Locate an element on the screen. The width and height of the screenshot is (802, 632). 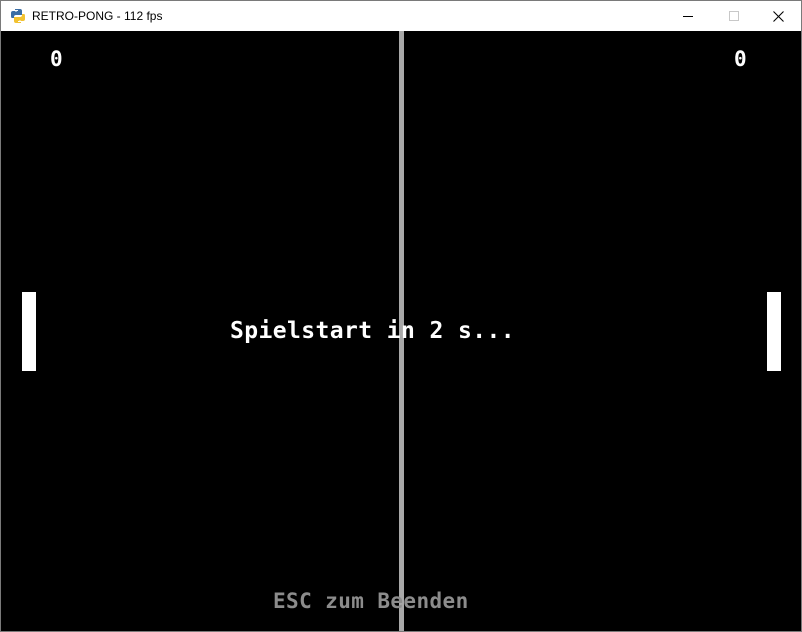
minimize-button is located at coordinates (688, 16).